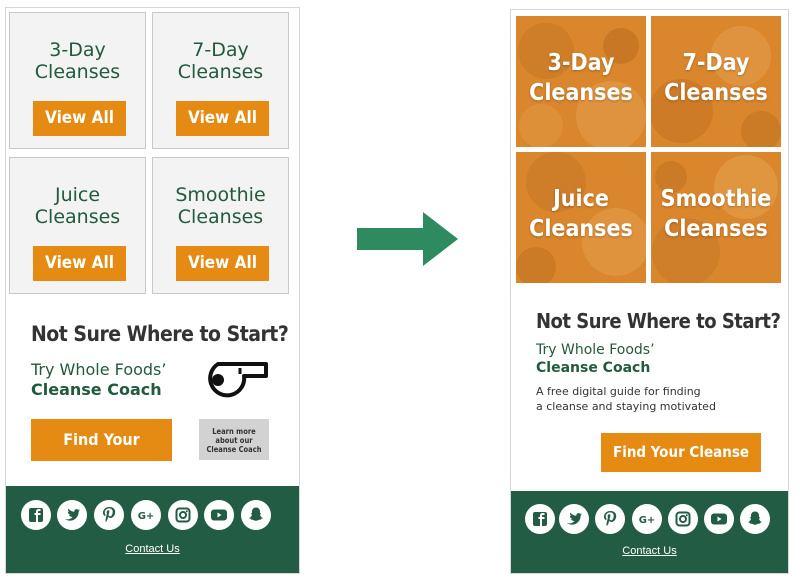 The image size is (800, 581). Describe the element at coordinates (626, 406) in the screenshot. I see `description-line-2: a cleanse and staying motivated` at that location.